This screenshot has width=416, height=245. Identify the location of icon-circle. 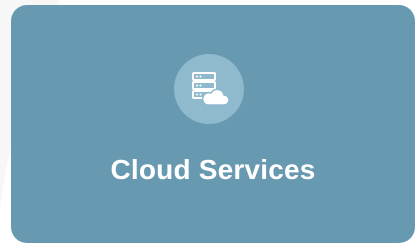
(209, 89).